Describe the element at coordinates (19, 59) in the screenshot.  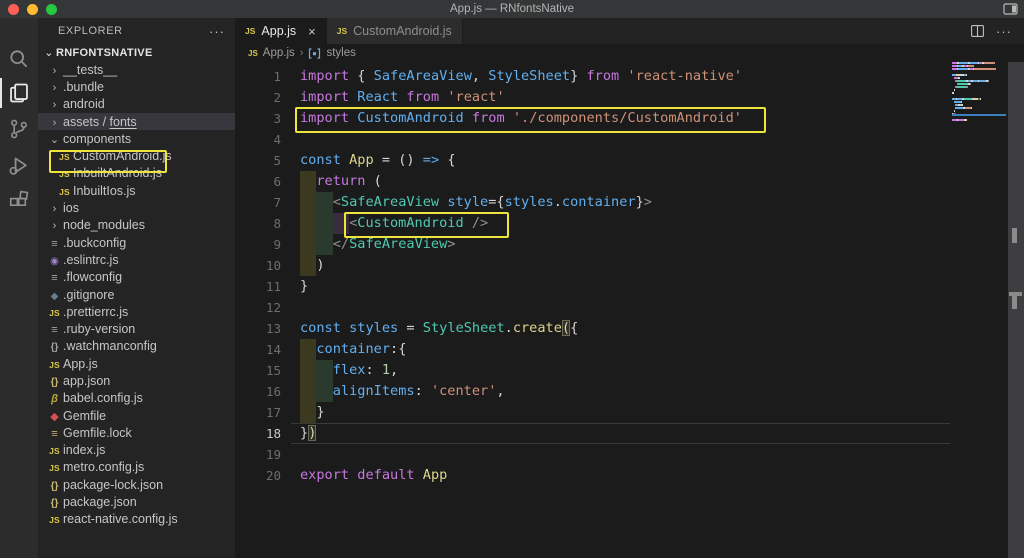
I see `activity-bar-search-icon` at that location.